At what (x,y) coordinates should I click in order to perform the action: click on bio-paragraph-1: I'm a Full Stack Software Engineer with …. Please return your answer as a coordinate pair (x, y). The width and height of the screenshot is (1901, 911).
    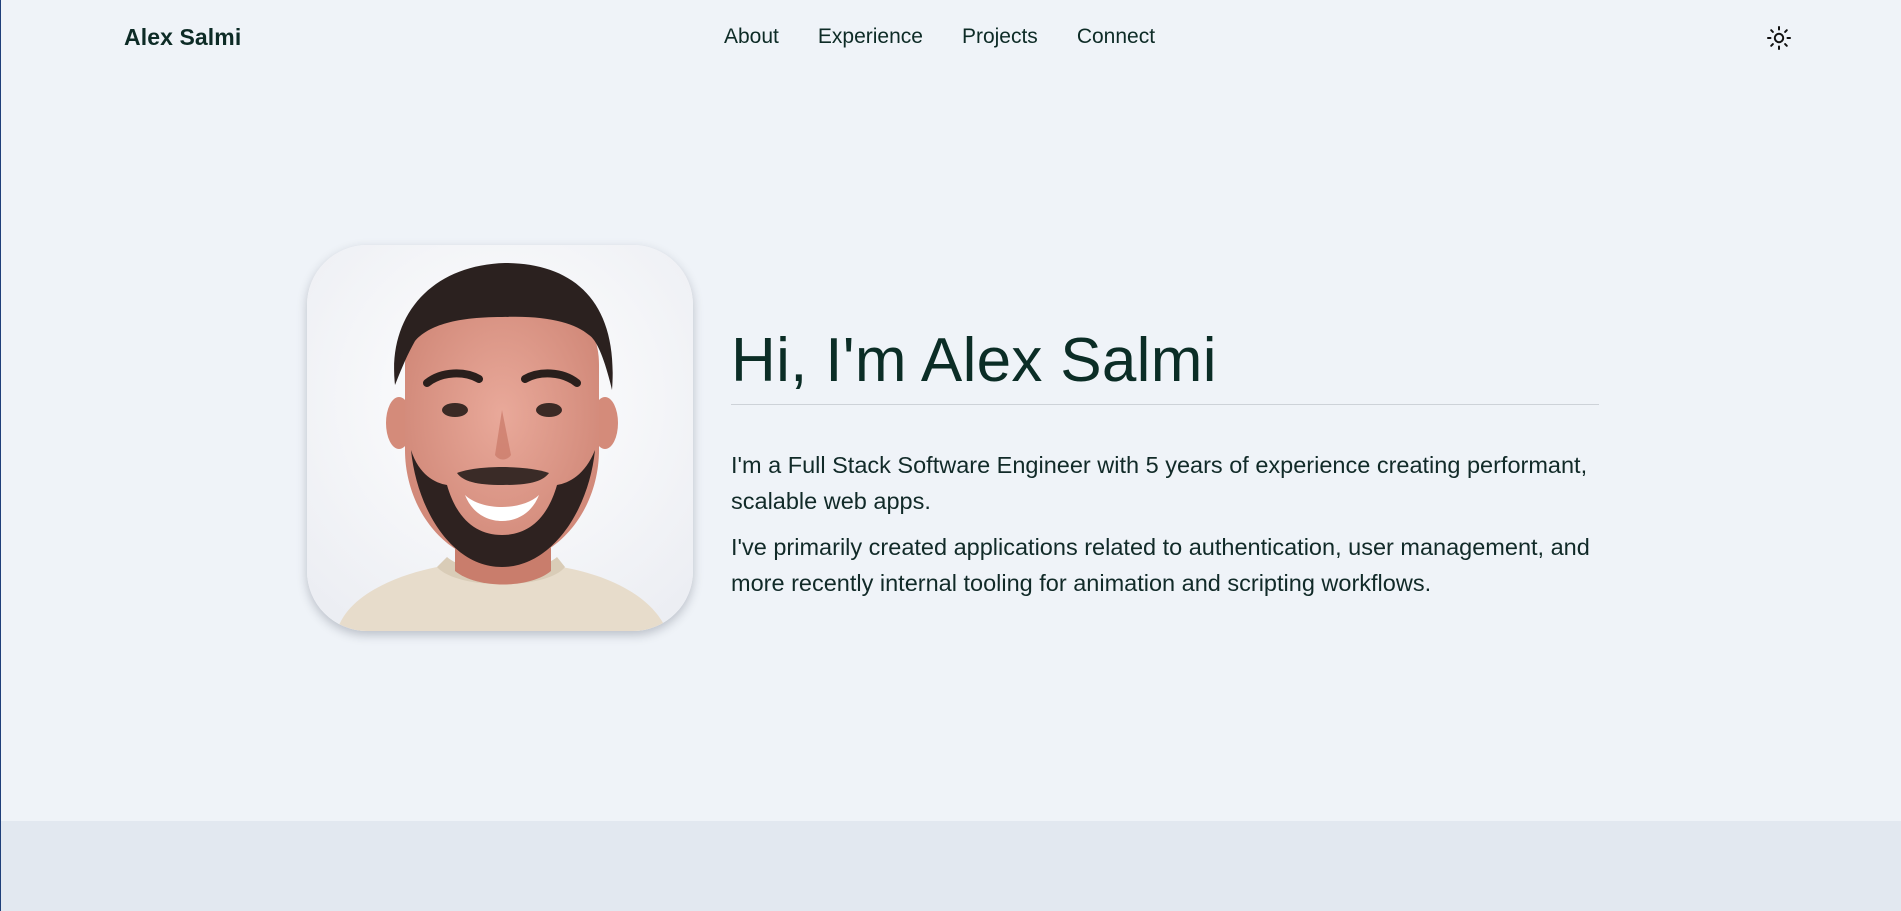
    Looking at the image, I should click on (1159, 483).